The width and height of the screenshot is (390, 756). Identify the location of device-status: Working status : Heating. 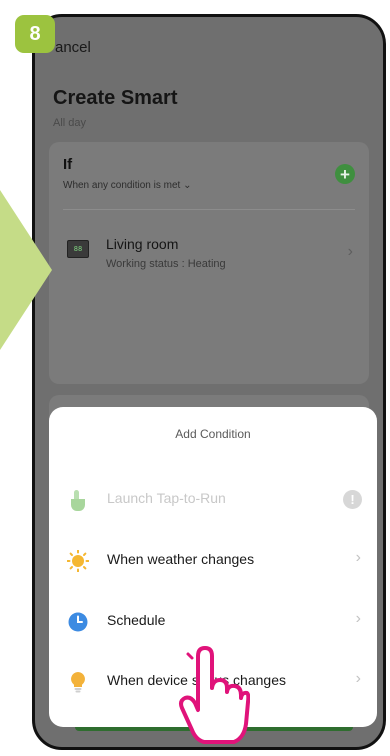
(166, 264).